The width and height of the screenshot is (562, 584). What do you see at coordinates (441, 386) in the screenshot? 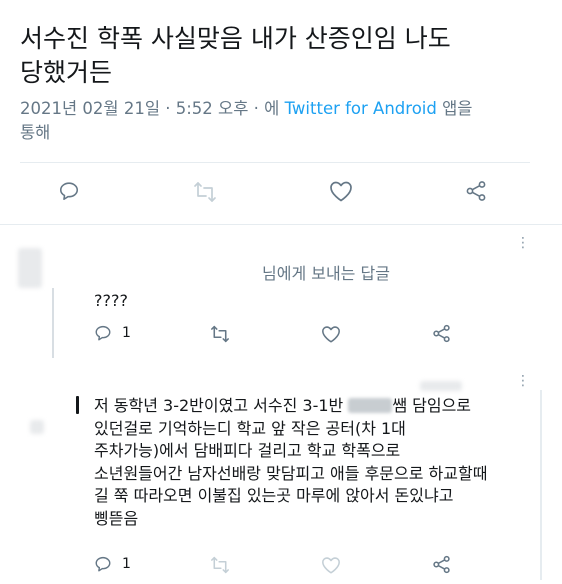
I see `redacted-name` at bounding box center [441, 386].